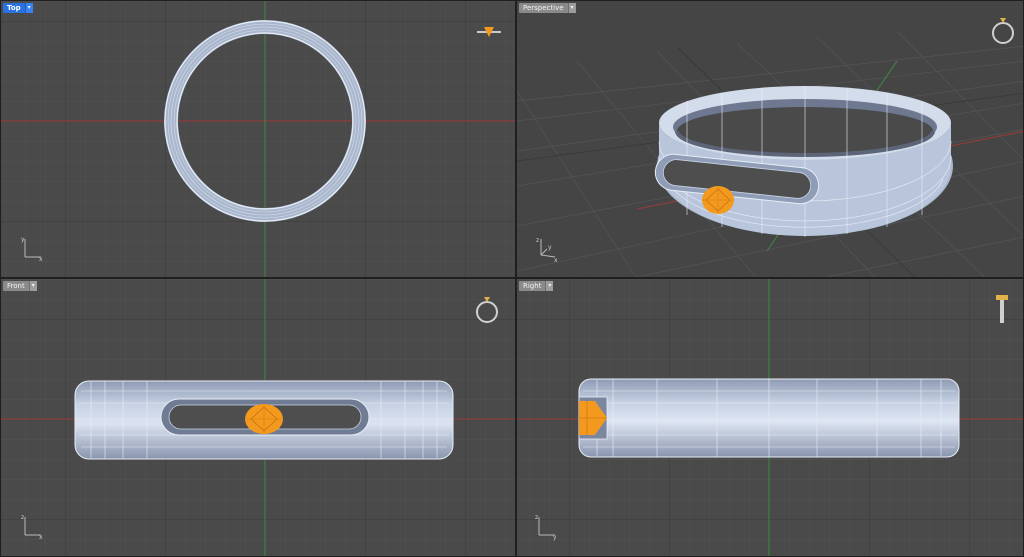 This screenshot has width=1024, height=557. I want to click on viewport-tab-right: Right ▾, so click(536, 286).